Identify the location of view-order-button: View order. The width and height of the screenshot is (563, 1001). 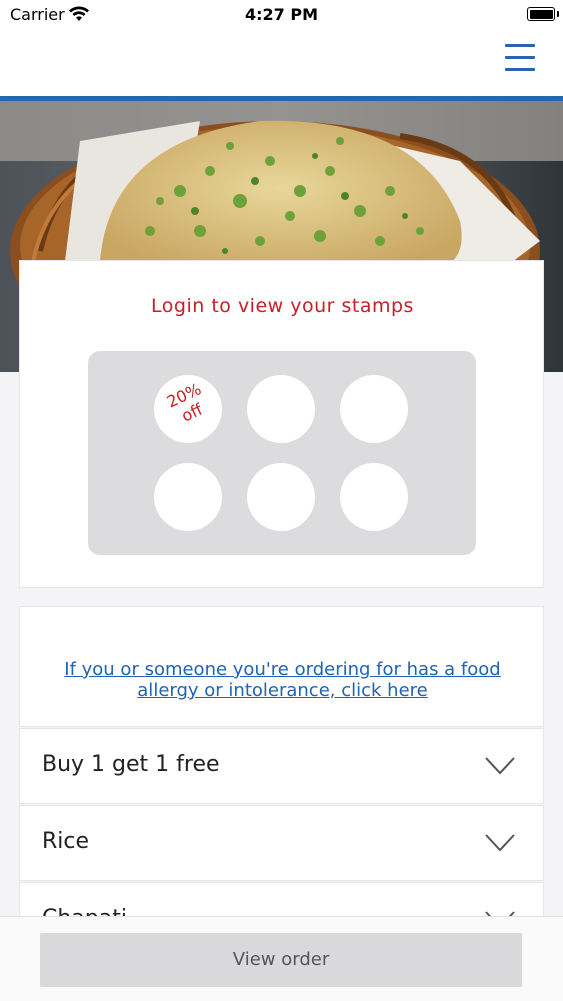
(281, 960).